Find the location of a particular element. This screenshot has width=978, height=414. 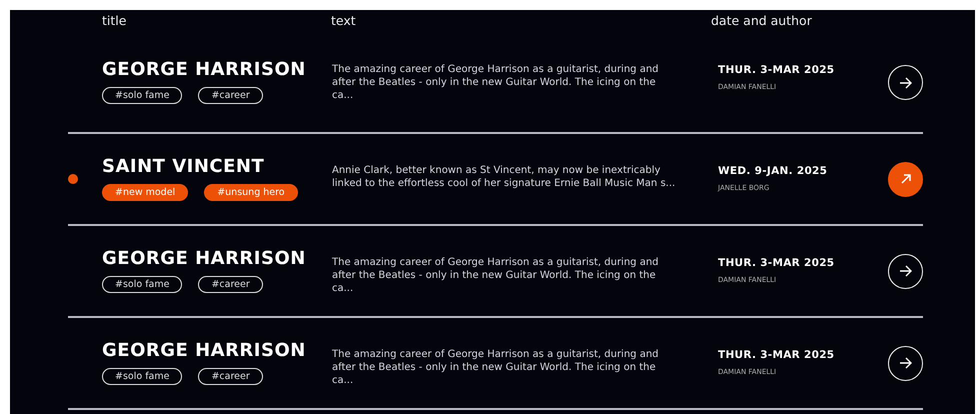

tag: #new model is located at coordinates (145, 192).